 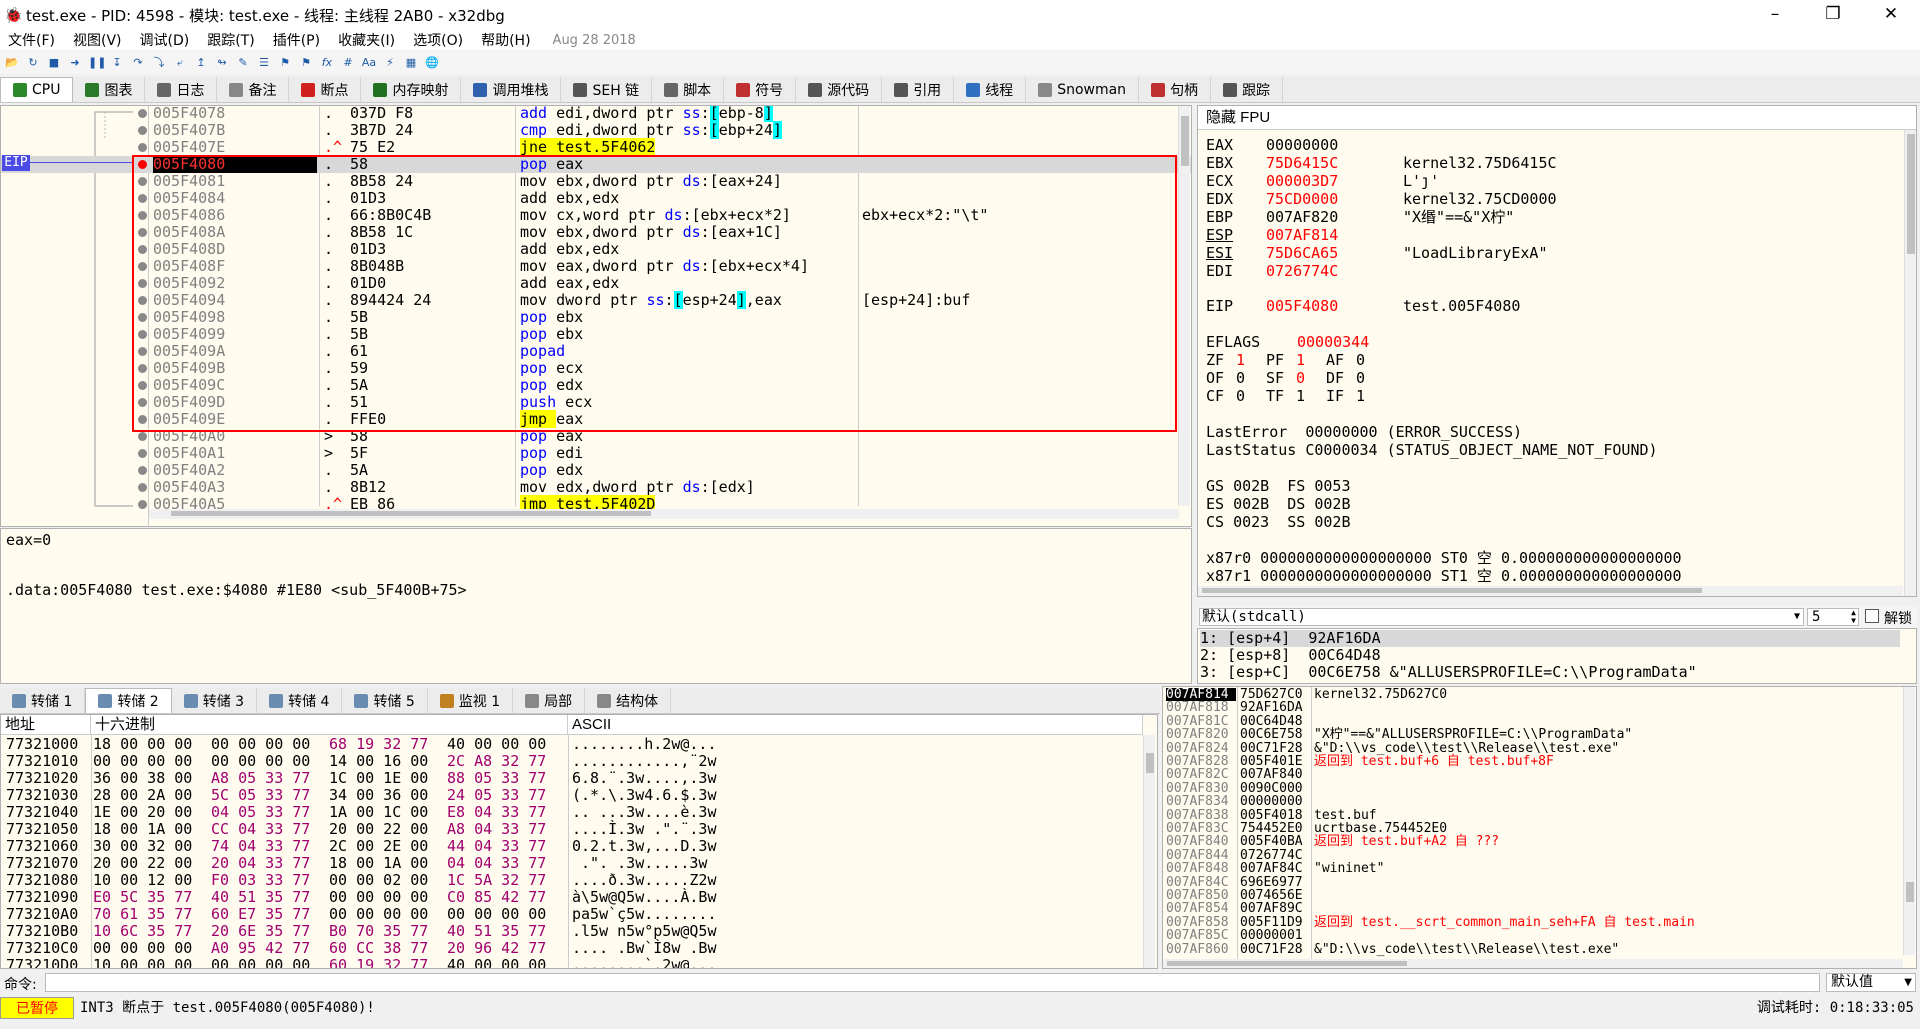 I want to click on tab-notes: 备注, so click(x=253, y=89).